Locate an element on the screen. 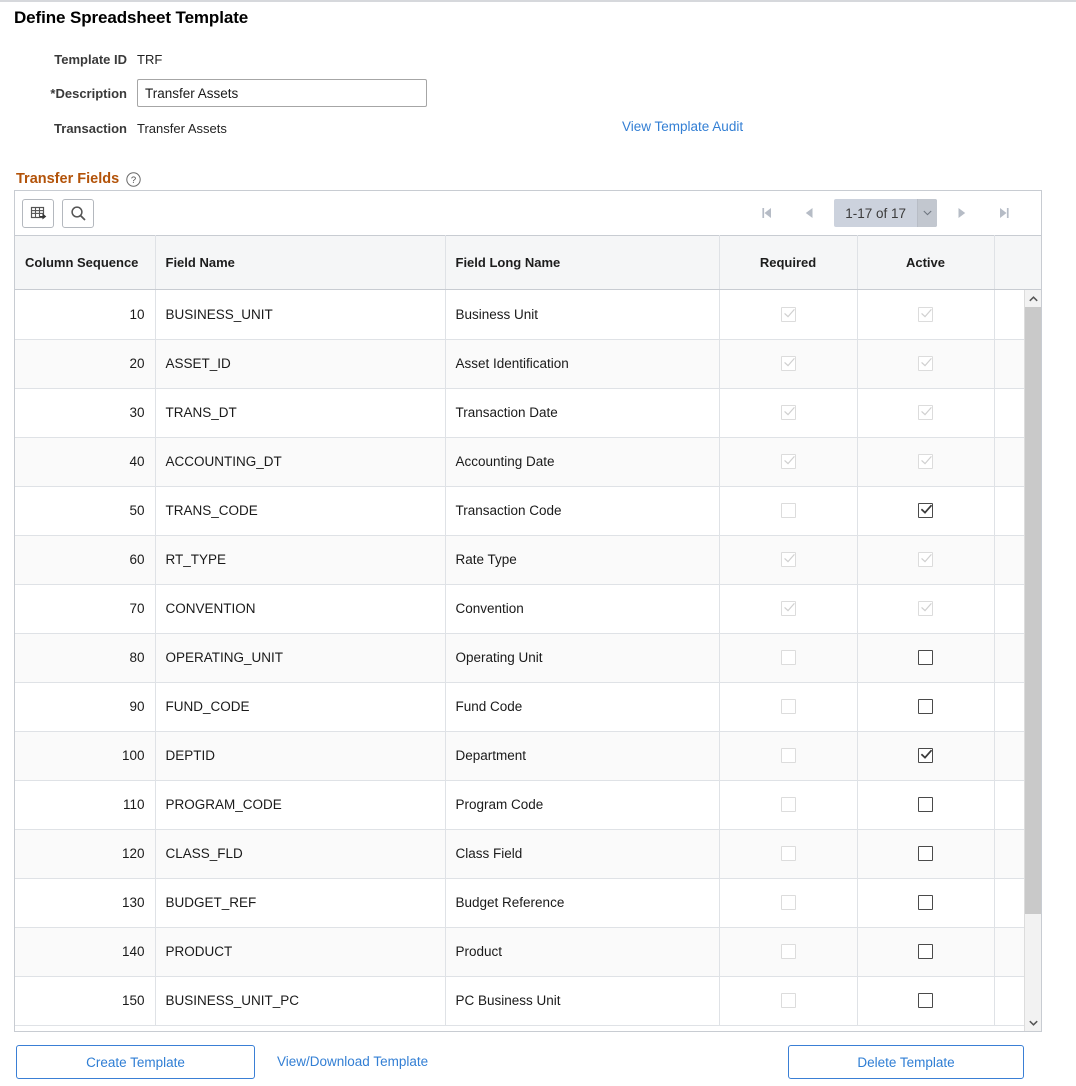  scroll-down-icon is located at coordinates (1033, 1022).